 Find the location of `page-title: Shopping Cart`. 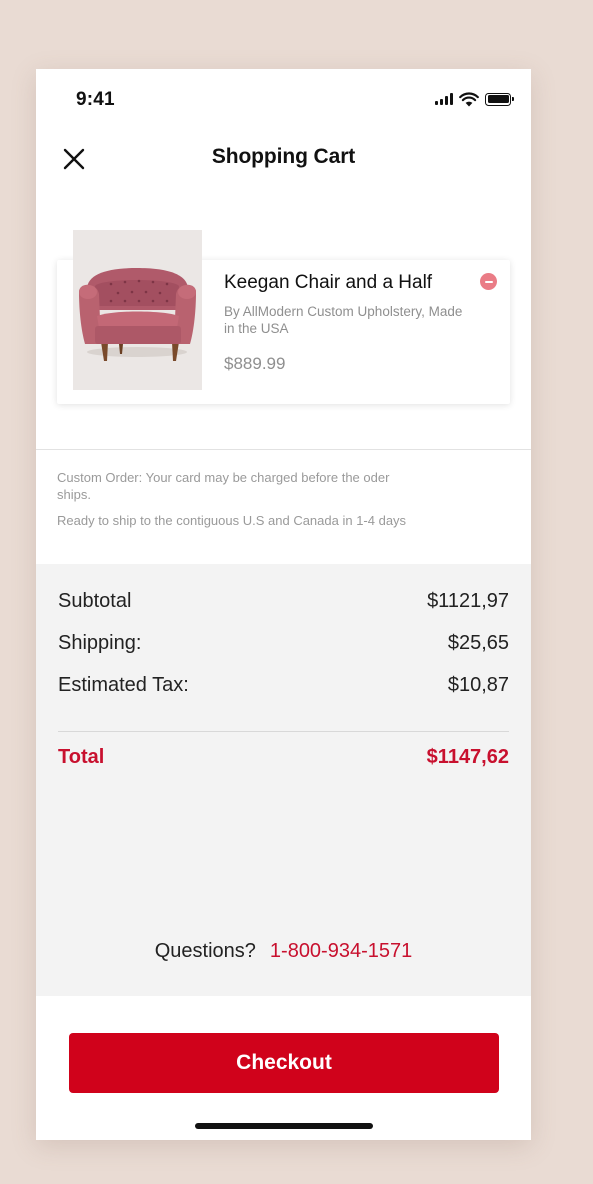

page-title: Shopping Cart is located at coordinates (283, 156).